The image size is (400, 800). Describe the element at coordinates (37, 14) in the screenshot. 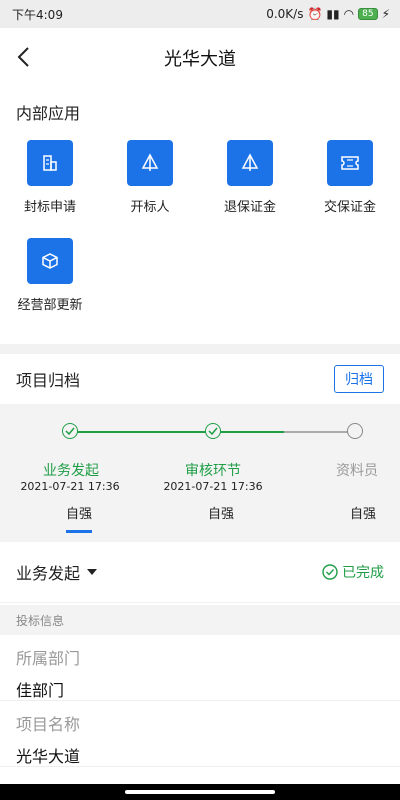

I see `status-time: 下午4:09` at that location.